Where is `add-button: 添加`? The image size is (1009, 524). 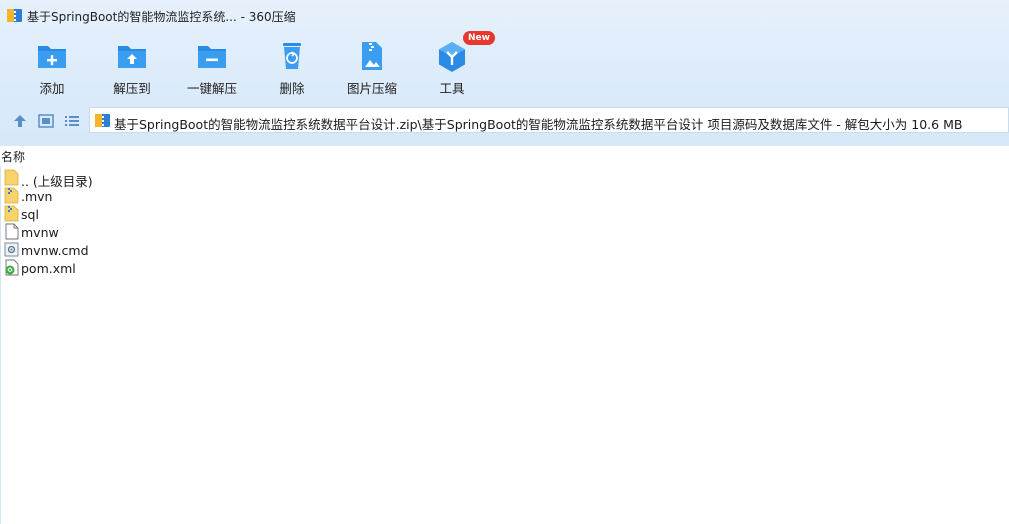
add-button: 添加 is located at coordinates (52, 67).